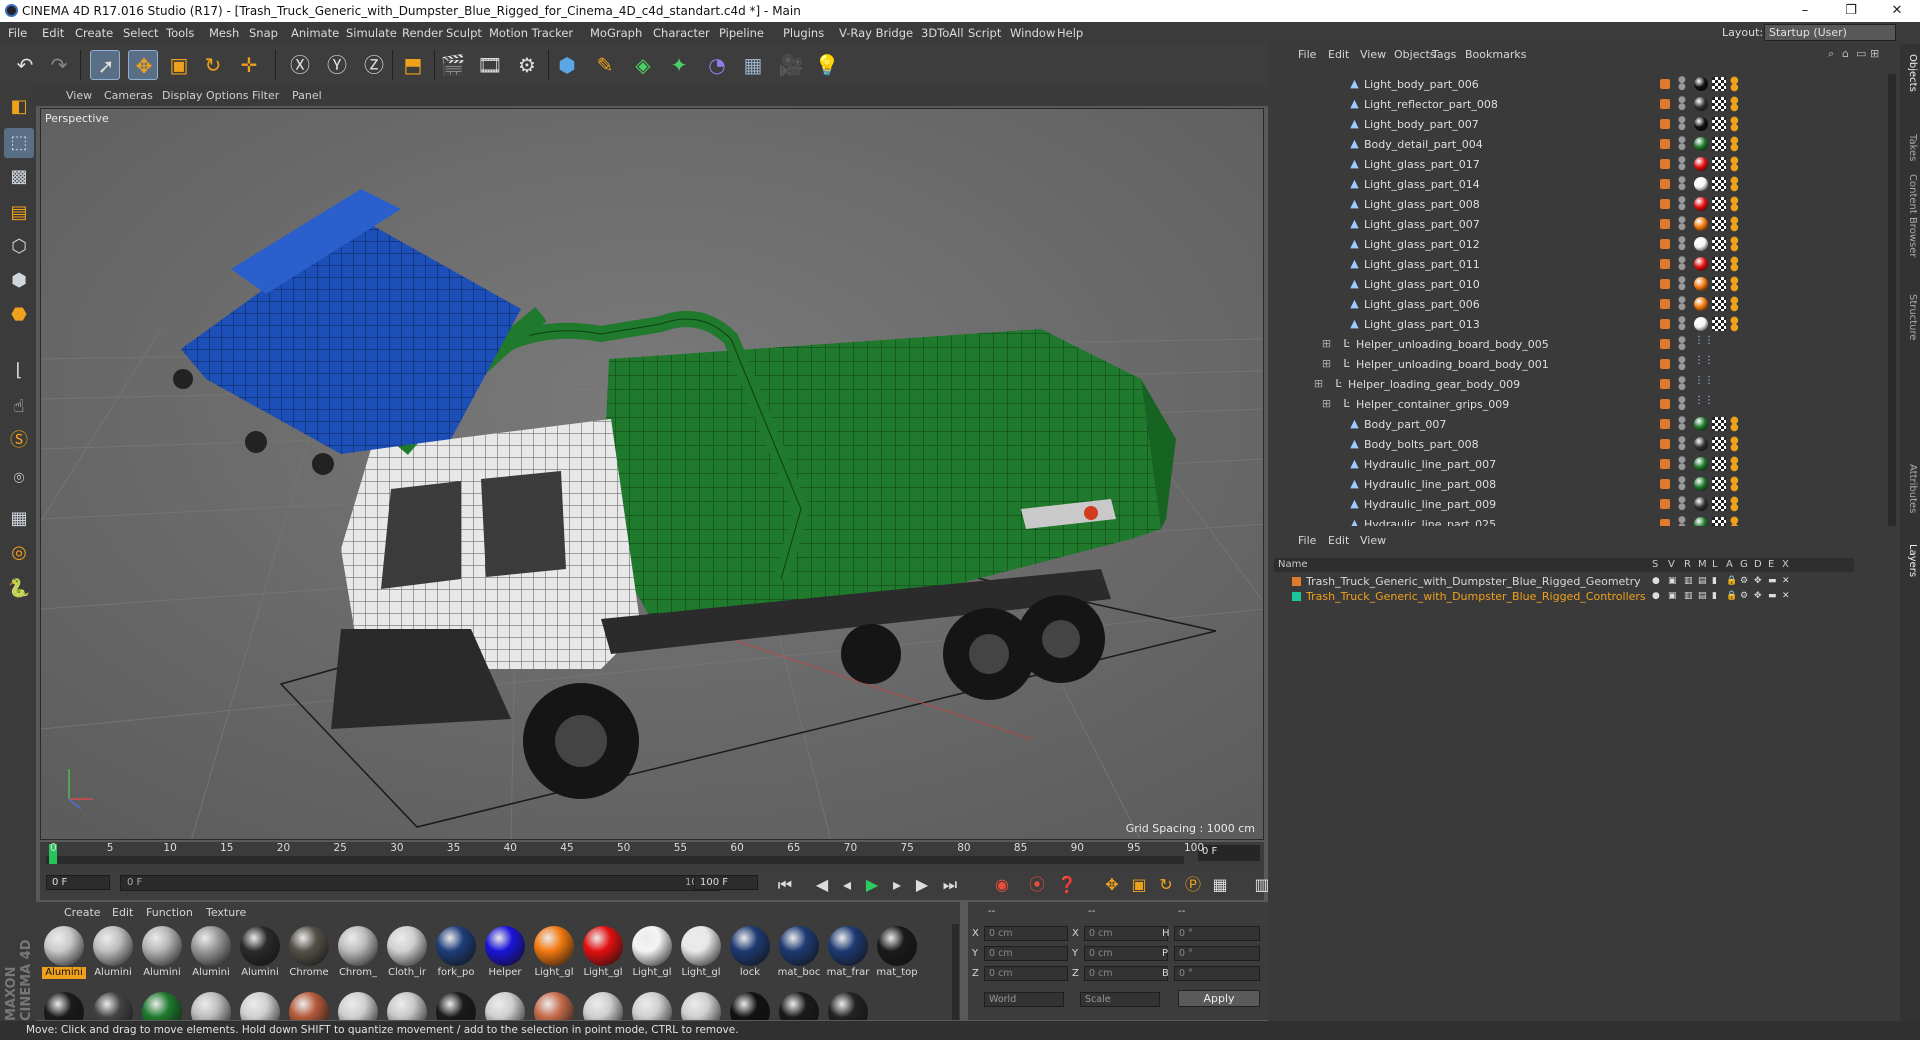 The image size is (1920, 1040). What do you see at coordinates (897, 885) in the screenshot?
I see `next-frame-button: ▸` at bounding box center [897, 885].